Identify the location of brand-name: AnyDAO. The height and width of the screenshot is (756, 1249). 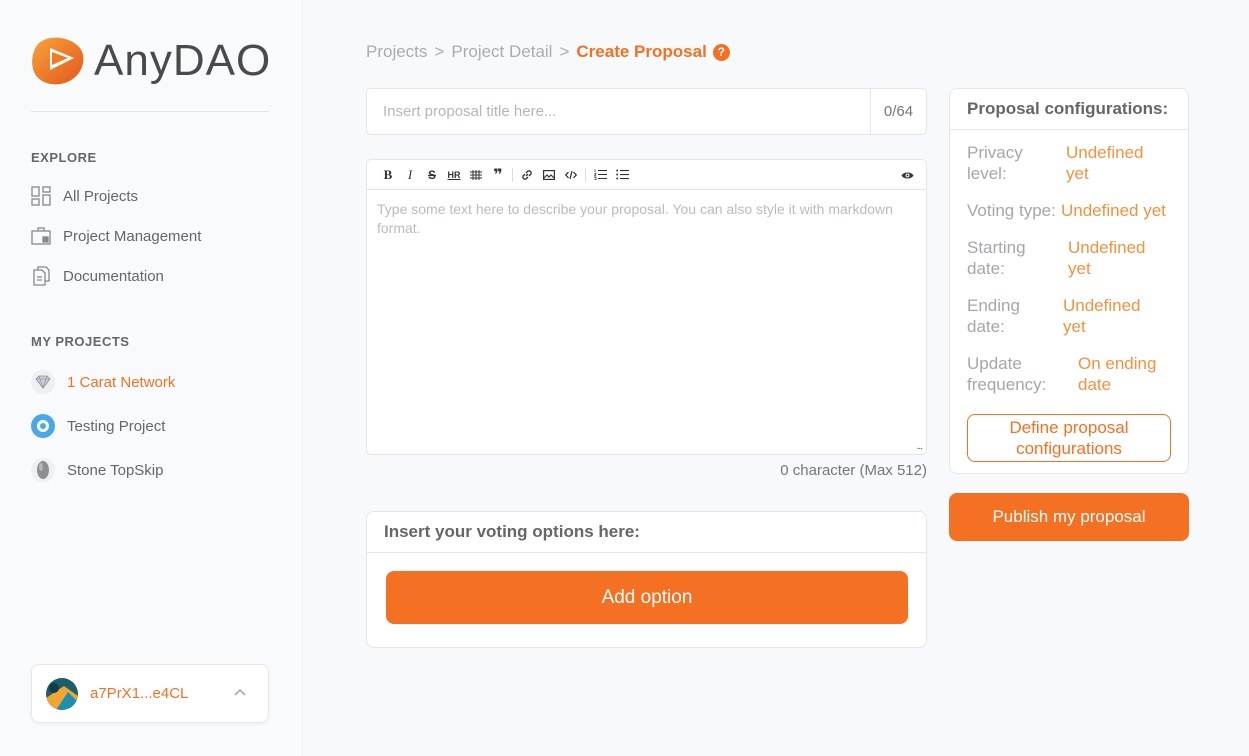
(183, 60).